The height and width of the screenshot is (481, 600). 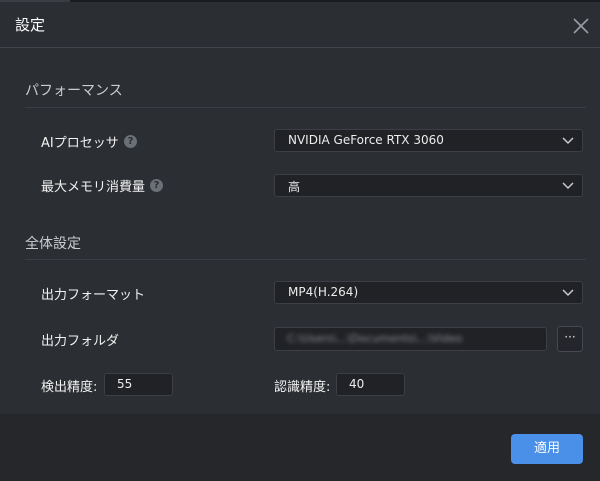 What do you see at coordinates (300, 47) in the screenshot?
I see `titlebar-divider` at bounding box center [300, 47].